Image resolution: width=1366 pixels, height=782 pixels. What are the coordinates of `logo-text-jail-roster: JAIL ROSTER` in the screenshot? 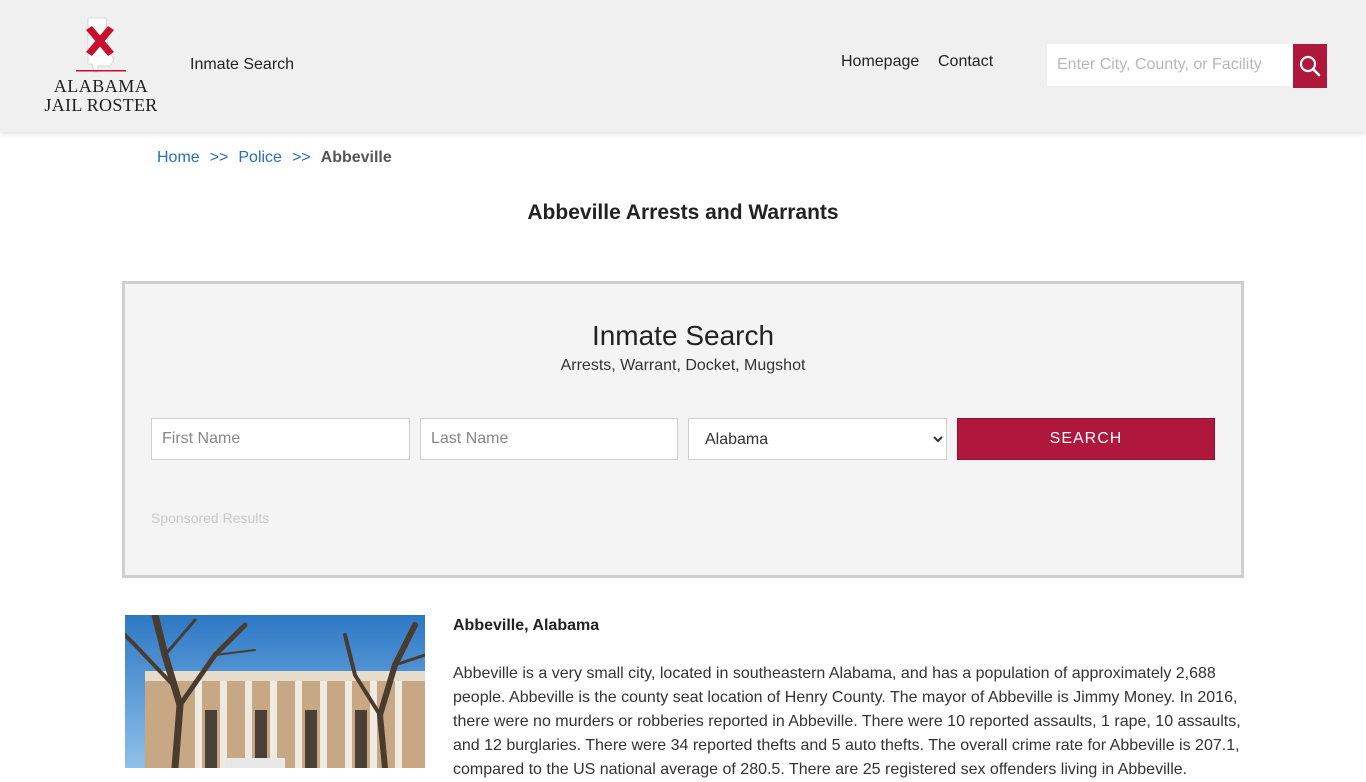 It's located at (101, 105).